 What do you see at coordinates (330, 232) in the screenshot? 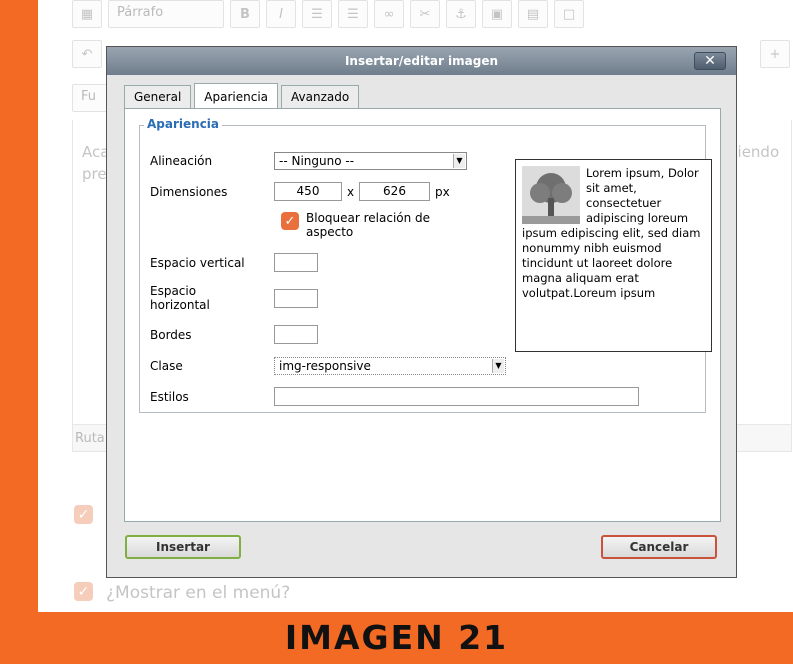
I see `lock-ratio-label-line2: aspecto` at bounding box center [330, 232].